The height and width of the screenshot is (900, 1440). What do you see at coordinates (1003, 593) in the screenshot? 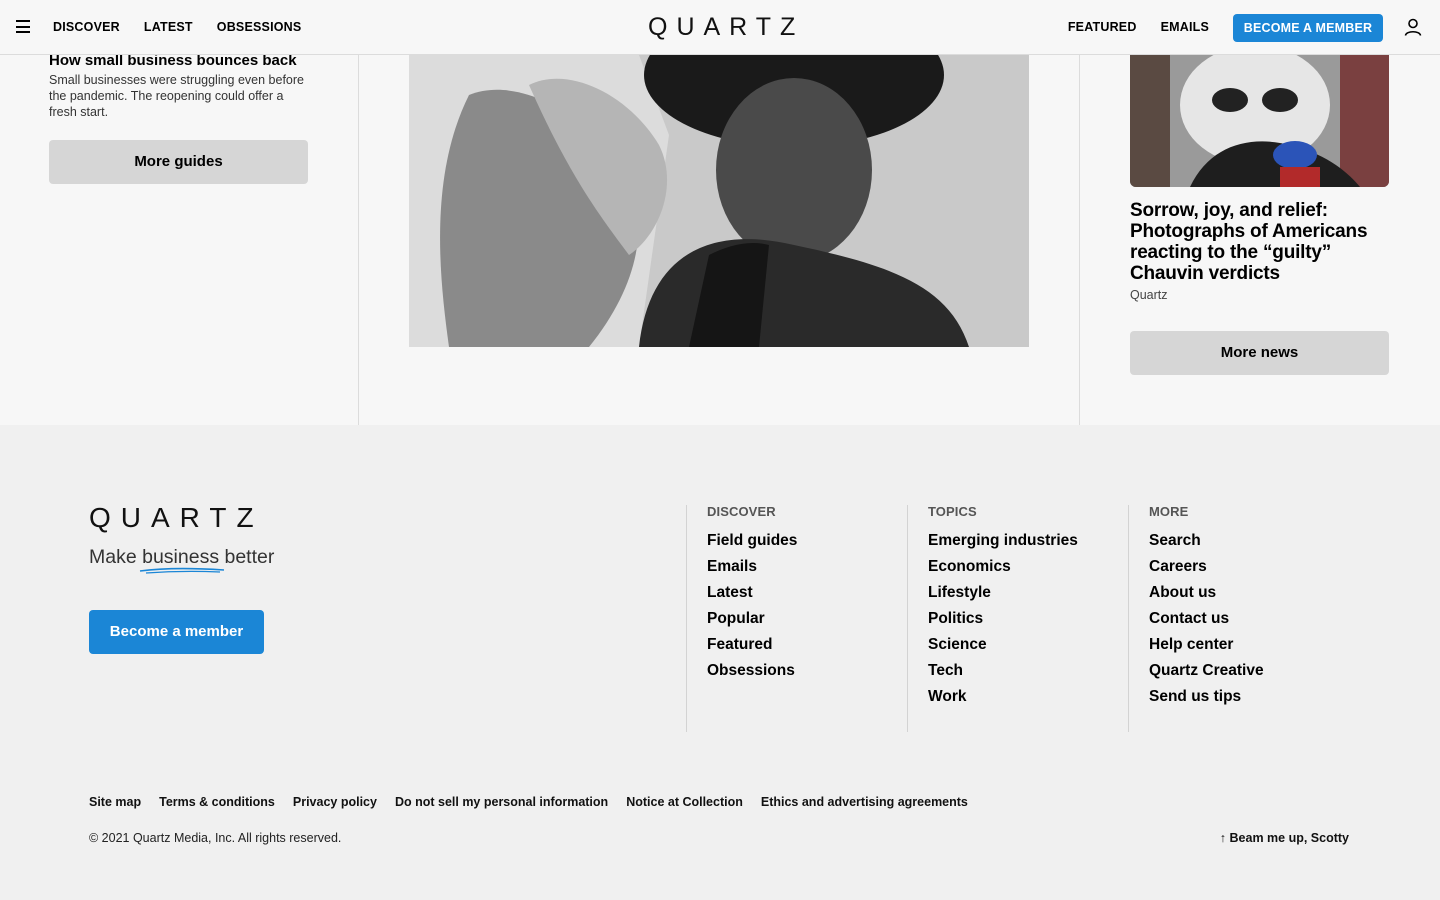
I see `footer-link: Lifestyle` at bounding box center [1003, 593].